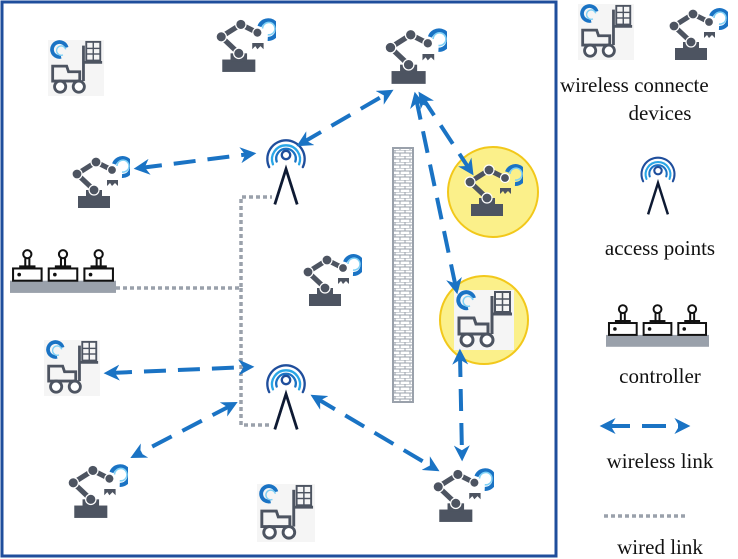  I want to click on legend-devices-label-2: devices, so click(660, 113).